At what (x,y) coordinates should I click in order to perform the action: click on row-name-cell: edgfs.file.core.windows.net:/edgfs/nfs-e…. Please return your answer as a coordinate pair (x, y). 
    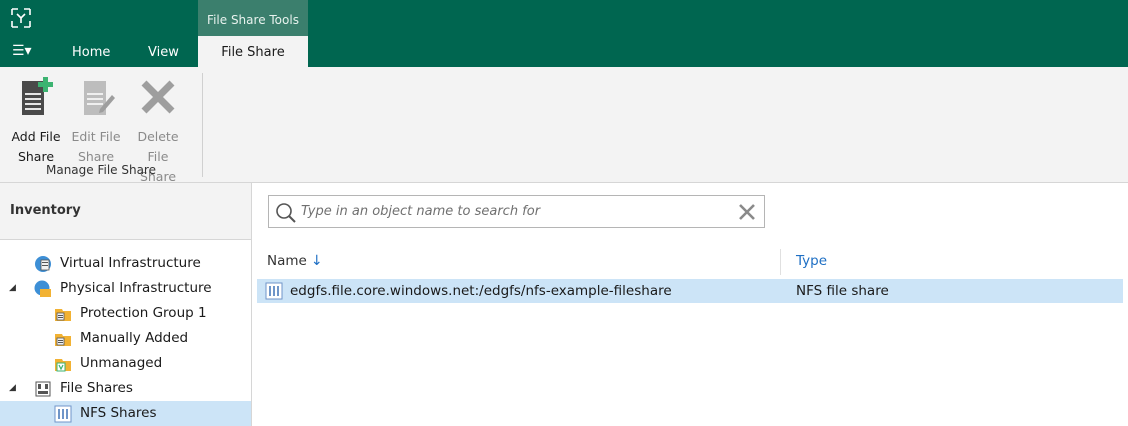
    Looking at the image, I should click on (481, 291).